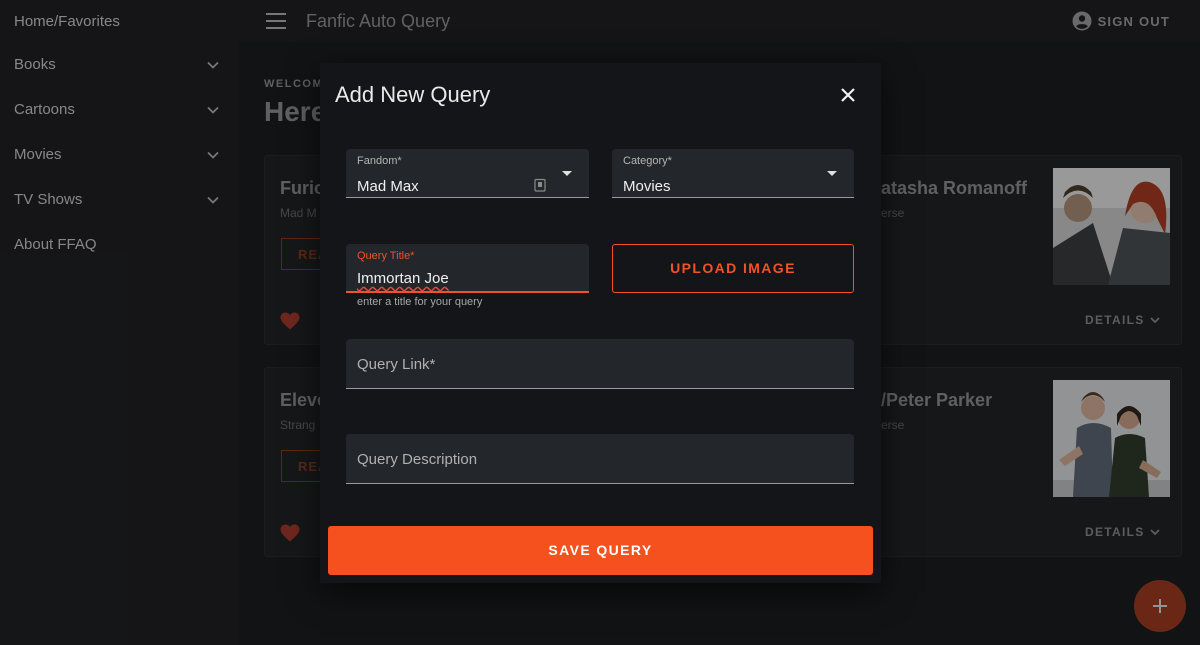 The width and height of the screenshot is (1200, 645). I want to click on query-description-label: Query Description, so click(417, 459).